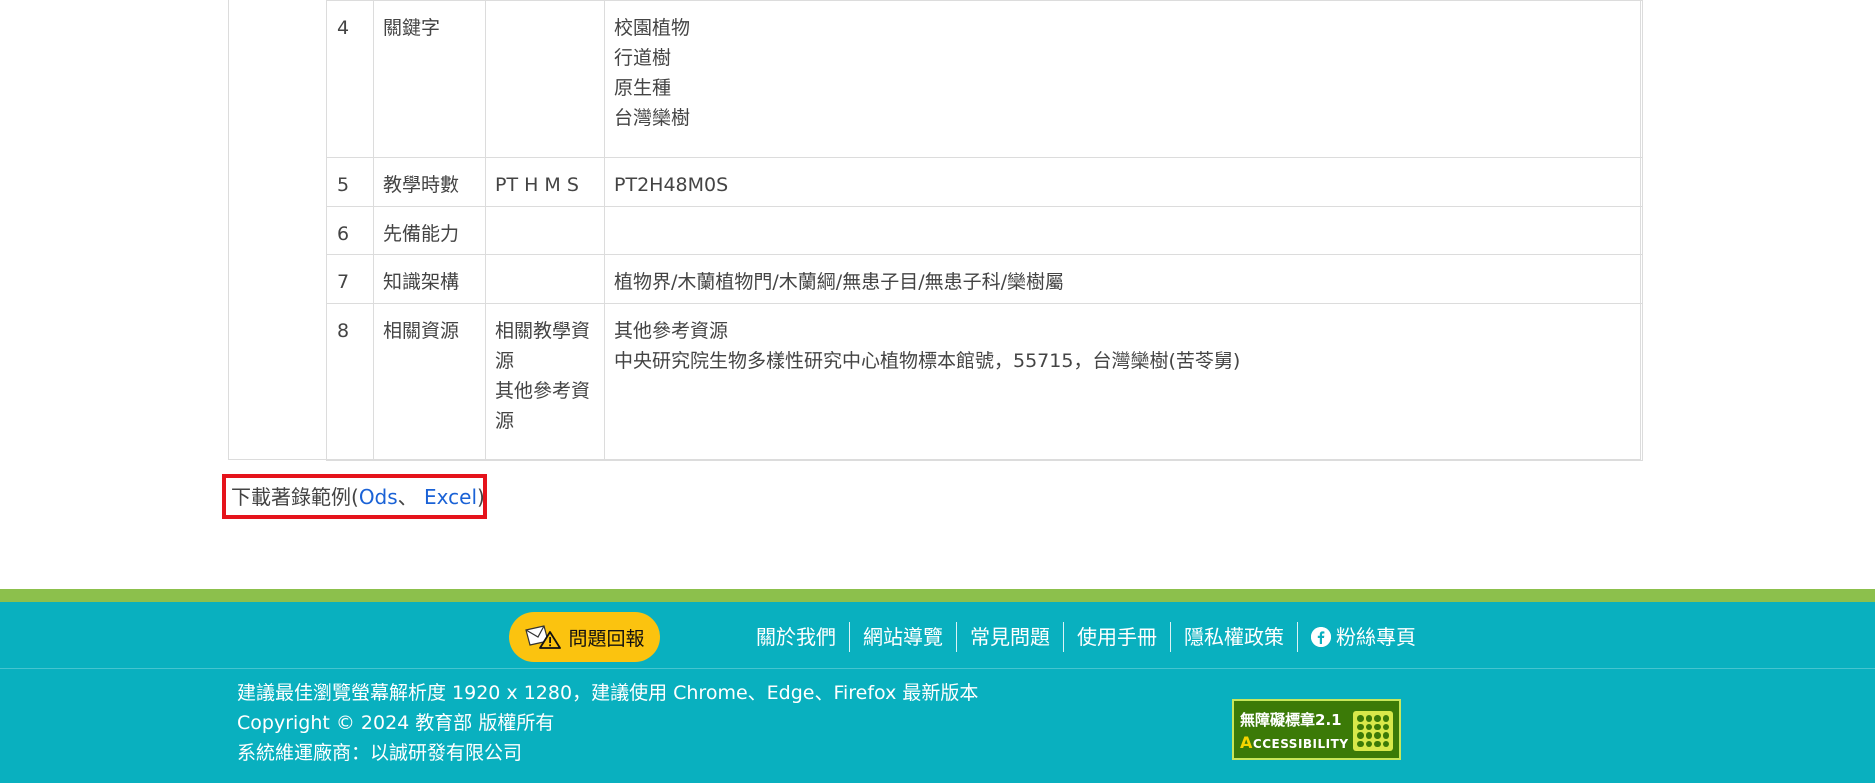 The image size is (1875, 783). Describe the element at coordinates (543, 346) in the screenshot. I see `sub-label-item: 相關教學資源` at that location.